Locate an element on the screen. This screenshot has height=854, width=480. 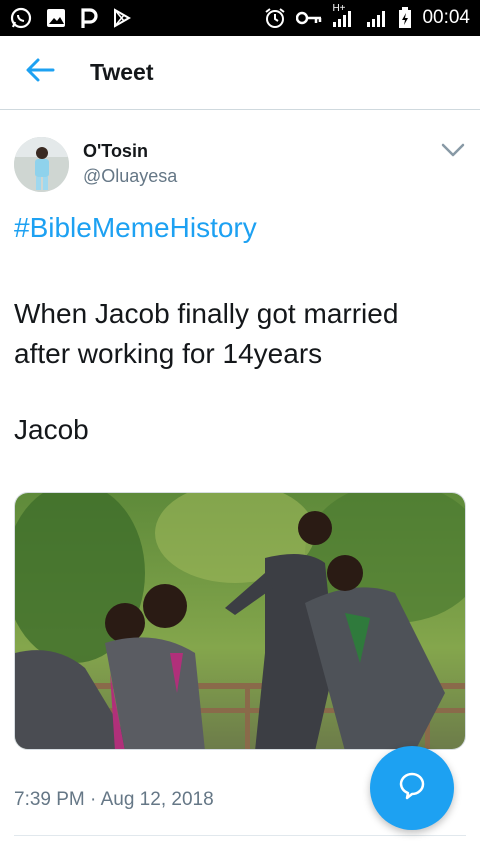
back-button is located at coordinates (40, 73).